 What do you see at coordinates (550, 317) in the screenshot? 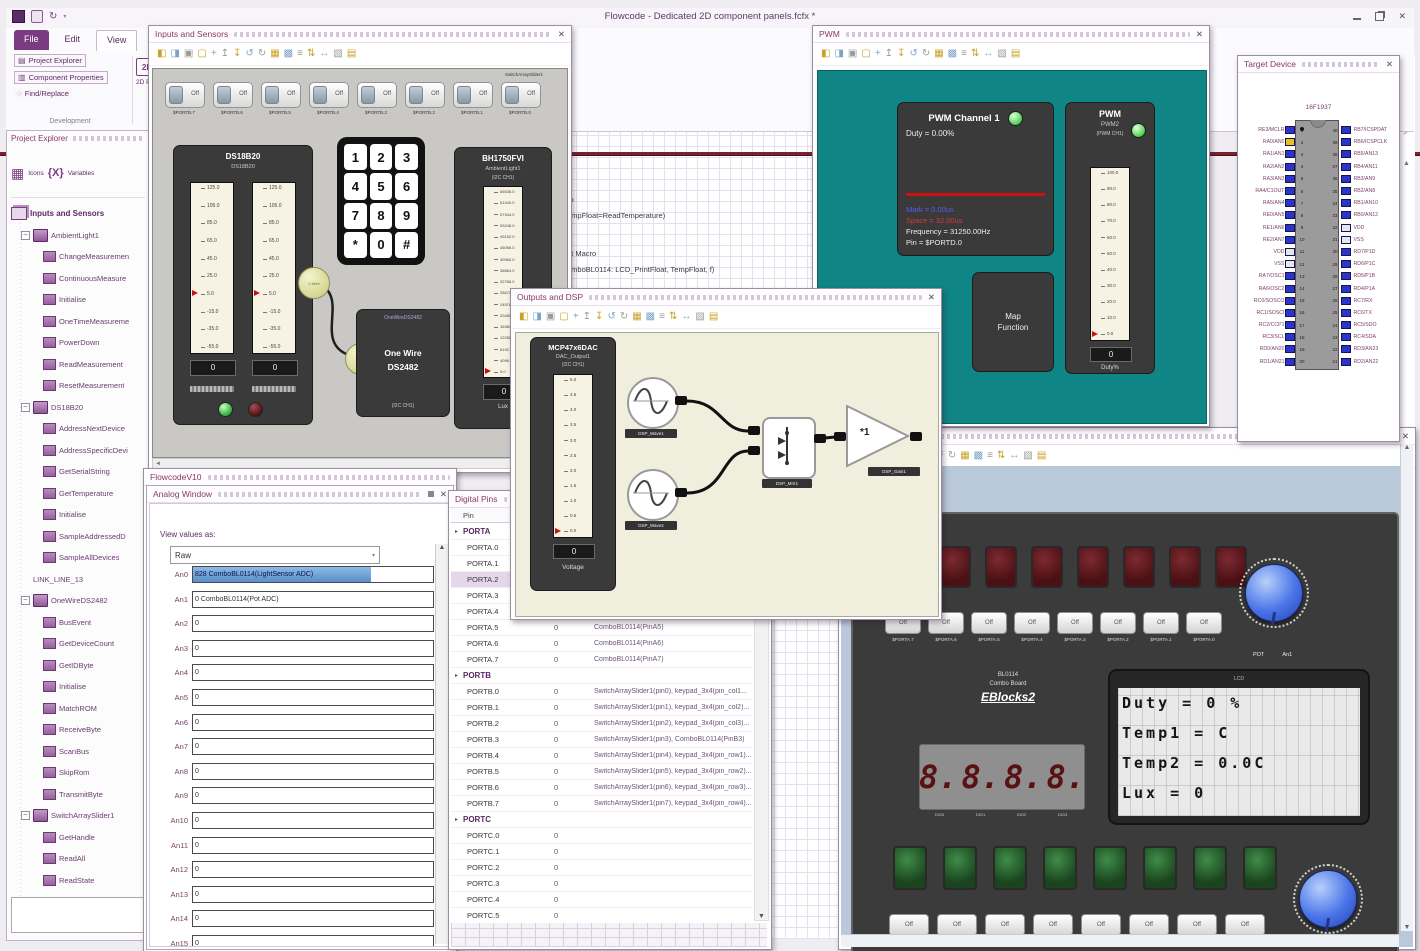
I see `toolbar-icon: ▣` at bounding box center [550, 317].